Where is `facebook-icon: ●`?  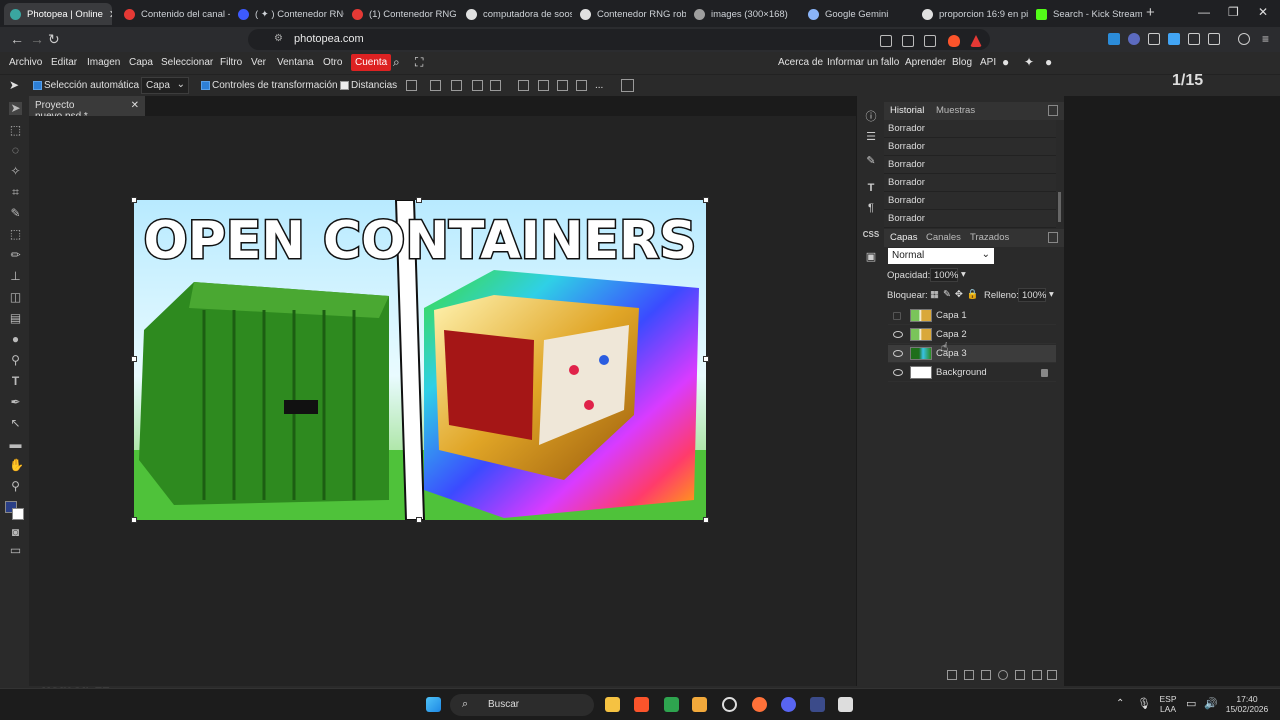
facebook-icon: ● is located at coordinates (1048, 62).